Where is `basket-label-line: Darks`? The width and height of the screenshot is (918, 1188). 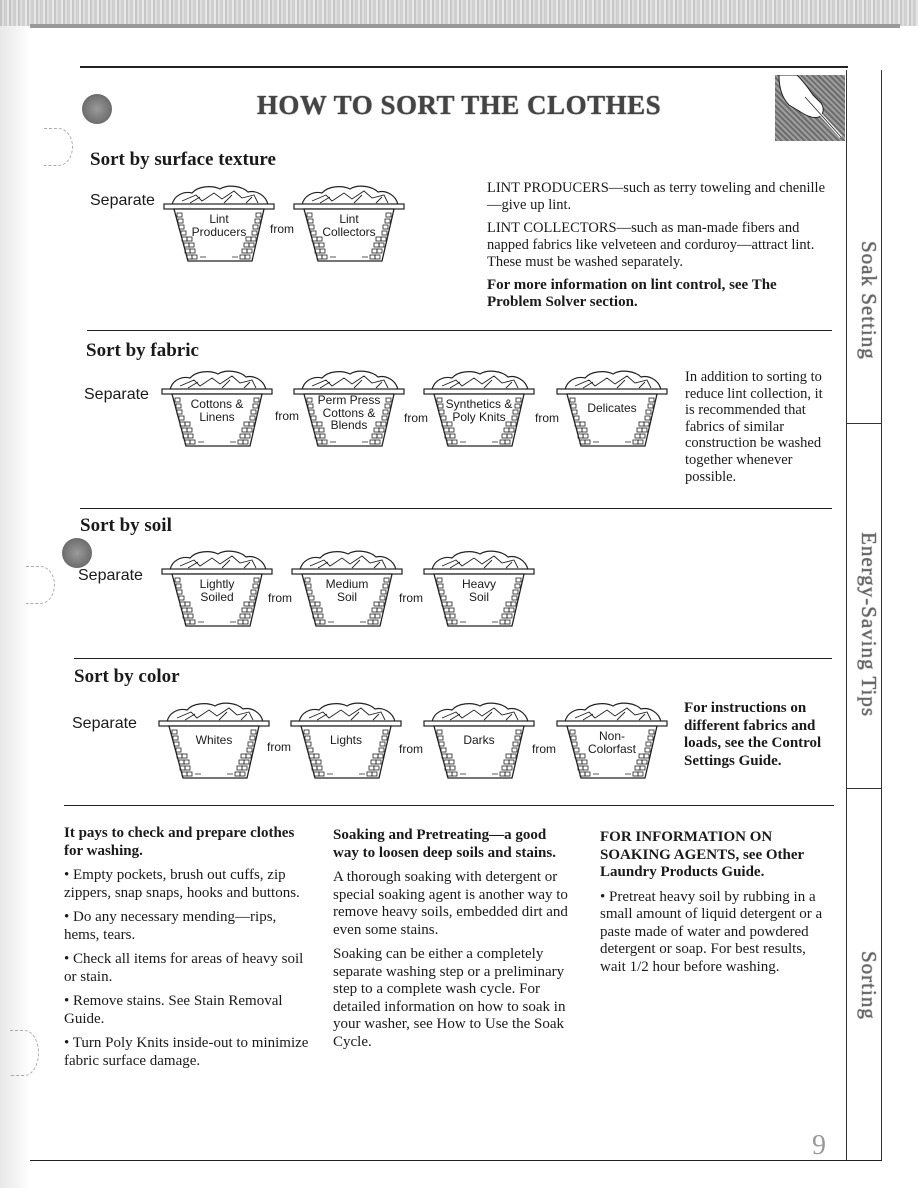 basket-label-line: Darks is located at coordinates (479, 740).